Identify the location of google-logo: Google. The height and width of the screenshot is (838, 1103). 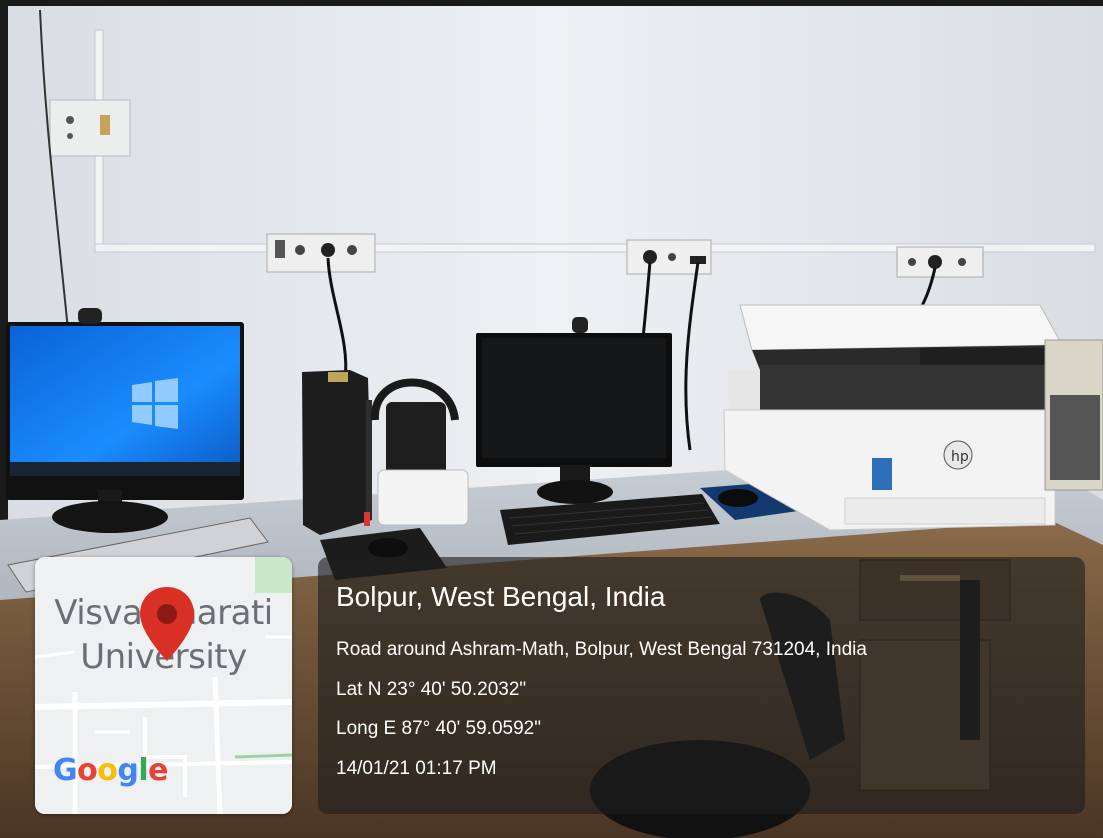
(111, 770).